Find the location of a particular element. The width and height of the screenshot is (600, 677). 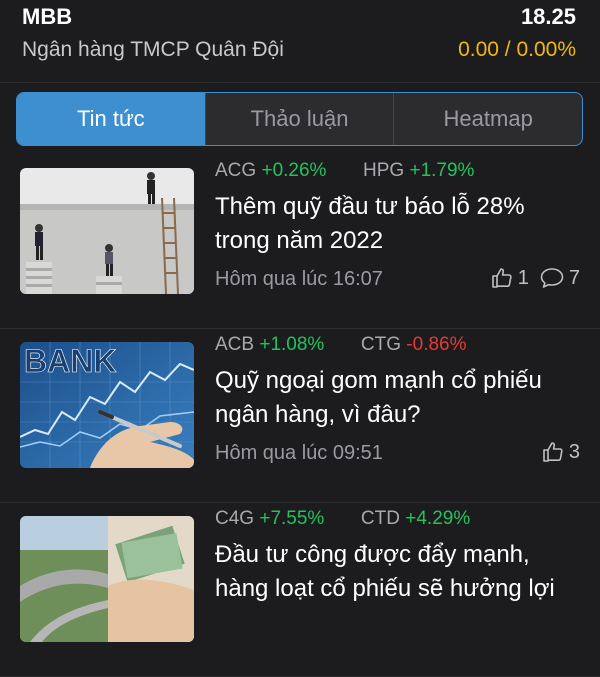

ticker-tags: ACB +1.08% CTG -0.86% is located at coordinates (341, 345).